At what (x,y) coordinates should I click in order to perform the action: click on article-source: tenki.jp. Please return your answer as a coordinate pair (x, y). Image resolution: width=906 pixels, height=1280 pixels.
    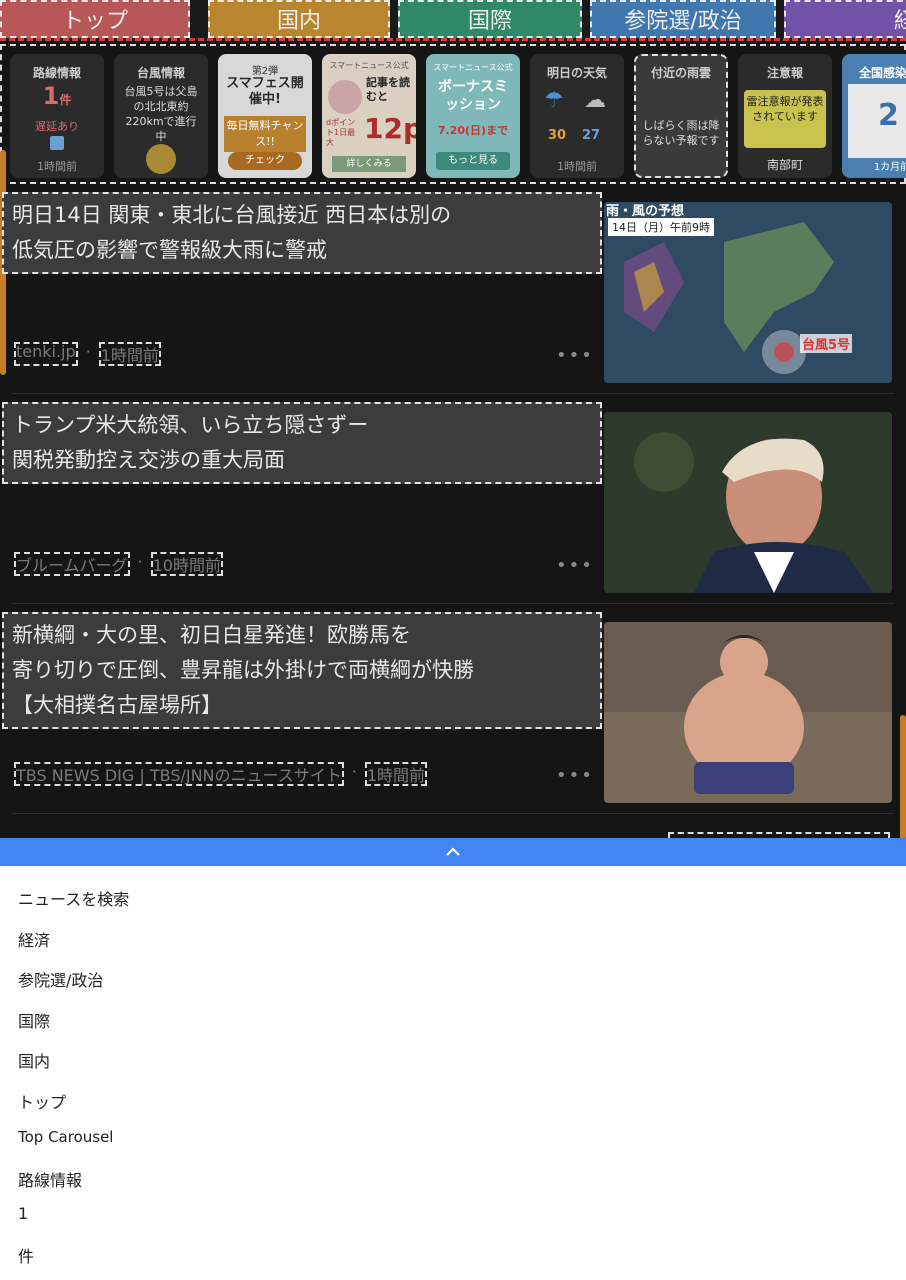
    Looking at the image, I should click on (46, 354).